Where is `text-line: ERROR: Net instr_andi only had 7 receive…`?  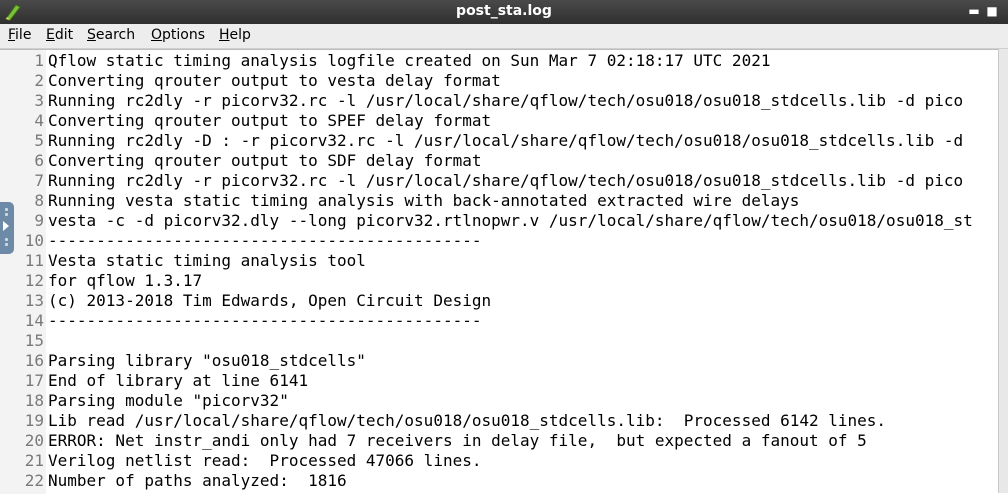
text-line: ERROR: Net instr_andi only had 7 receive… is located at coordinates (457, 440).